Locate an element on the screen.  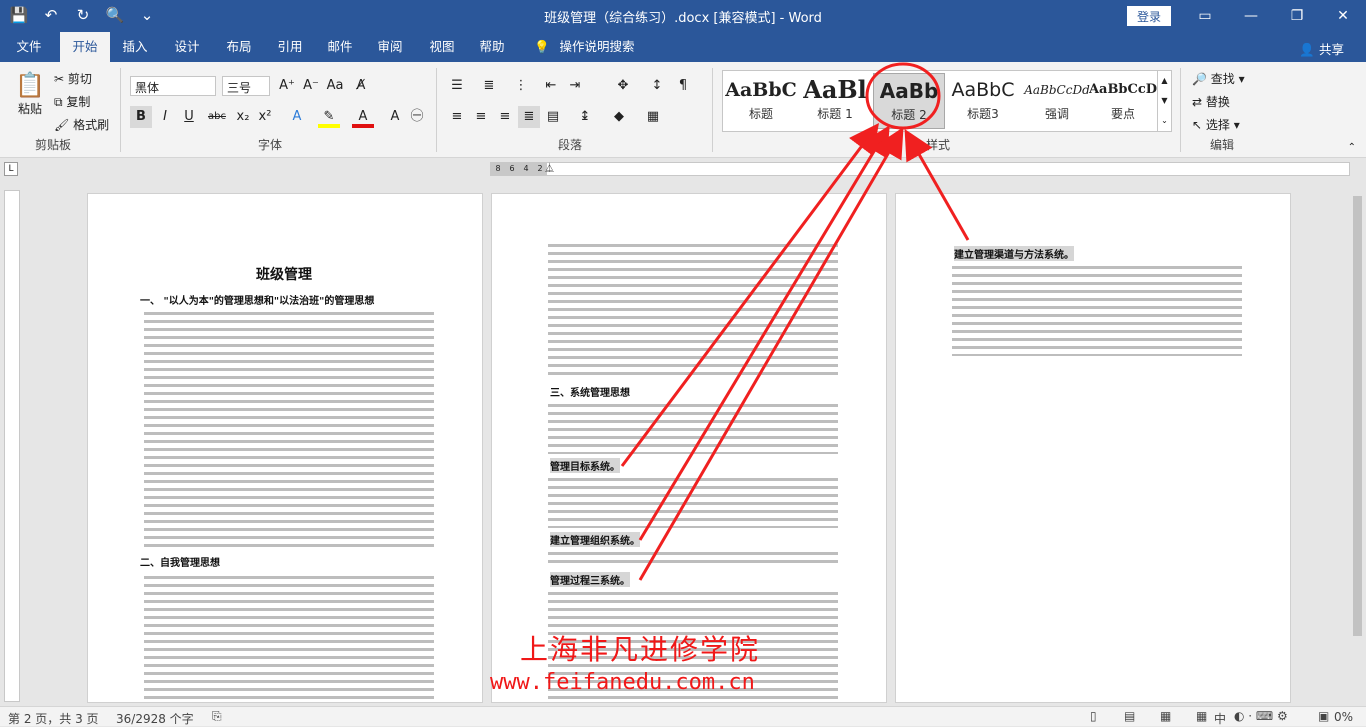
style-heading-1: AaBl 标题 1 is located at coordinates (835, 101).